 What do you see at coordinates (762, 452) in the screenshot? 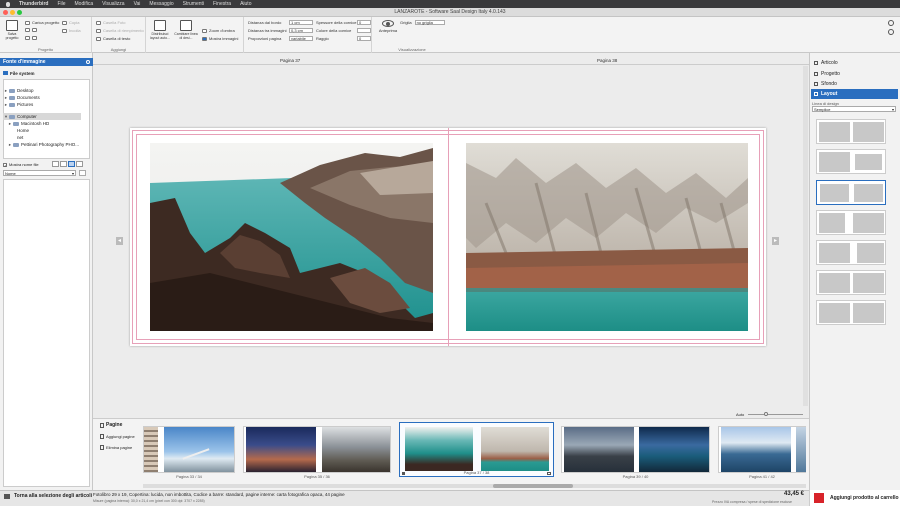
I see `thumb-pages-41-42: Pagina 41 / 42` at bounding box center [762, 452].